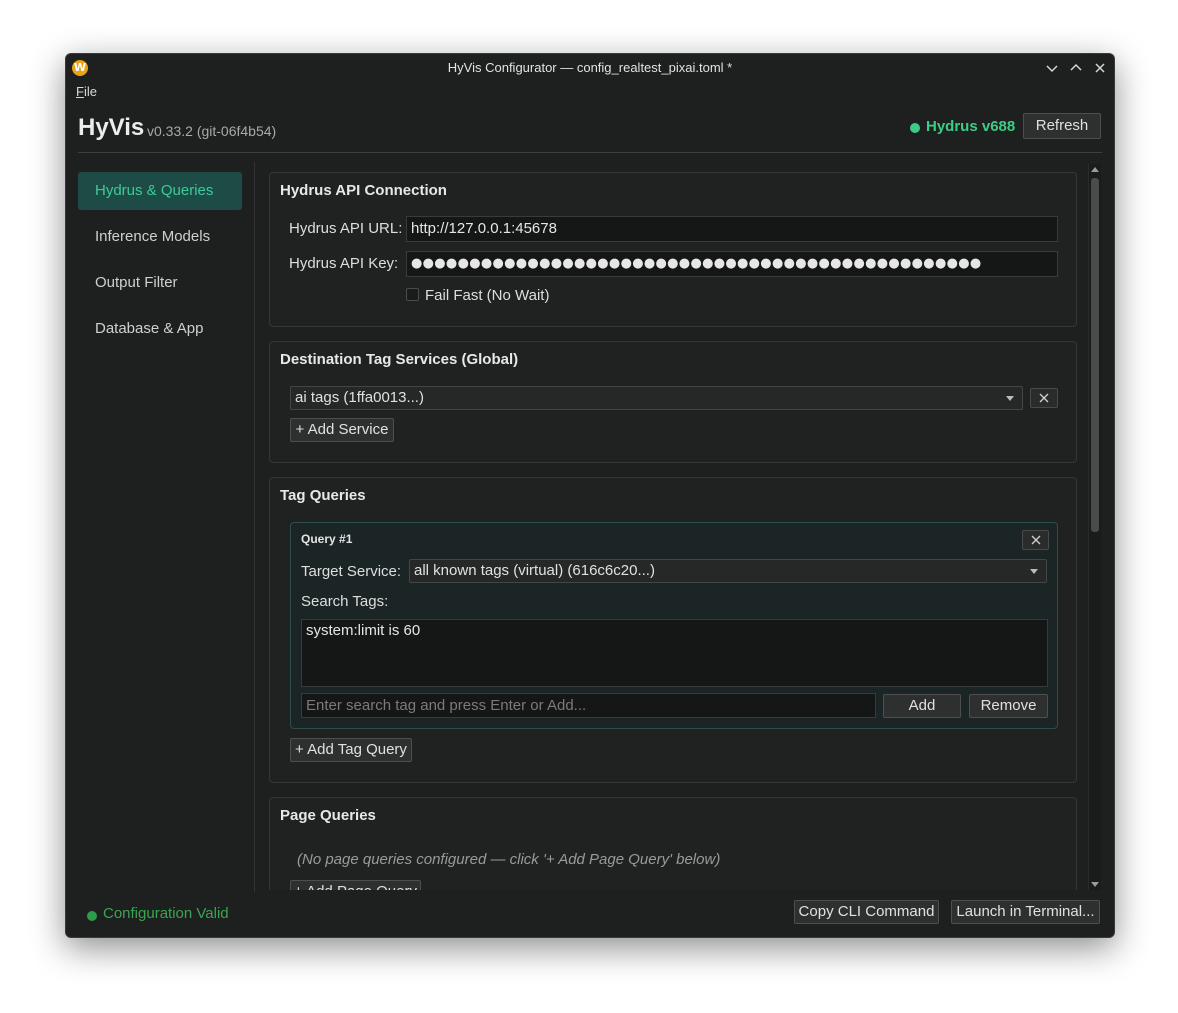 The width and height of the screenshot is (1178, 1013). I want to click on minimize-button, so click(1052, 68).